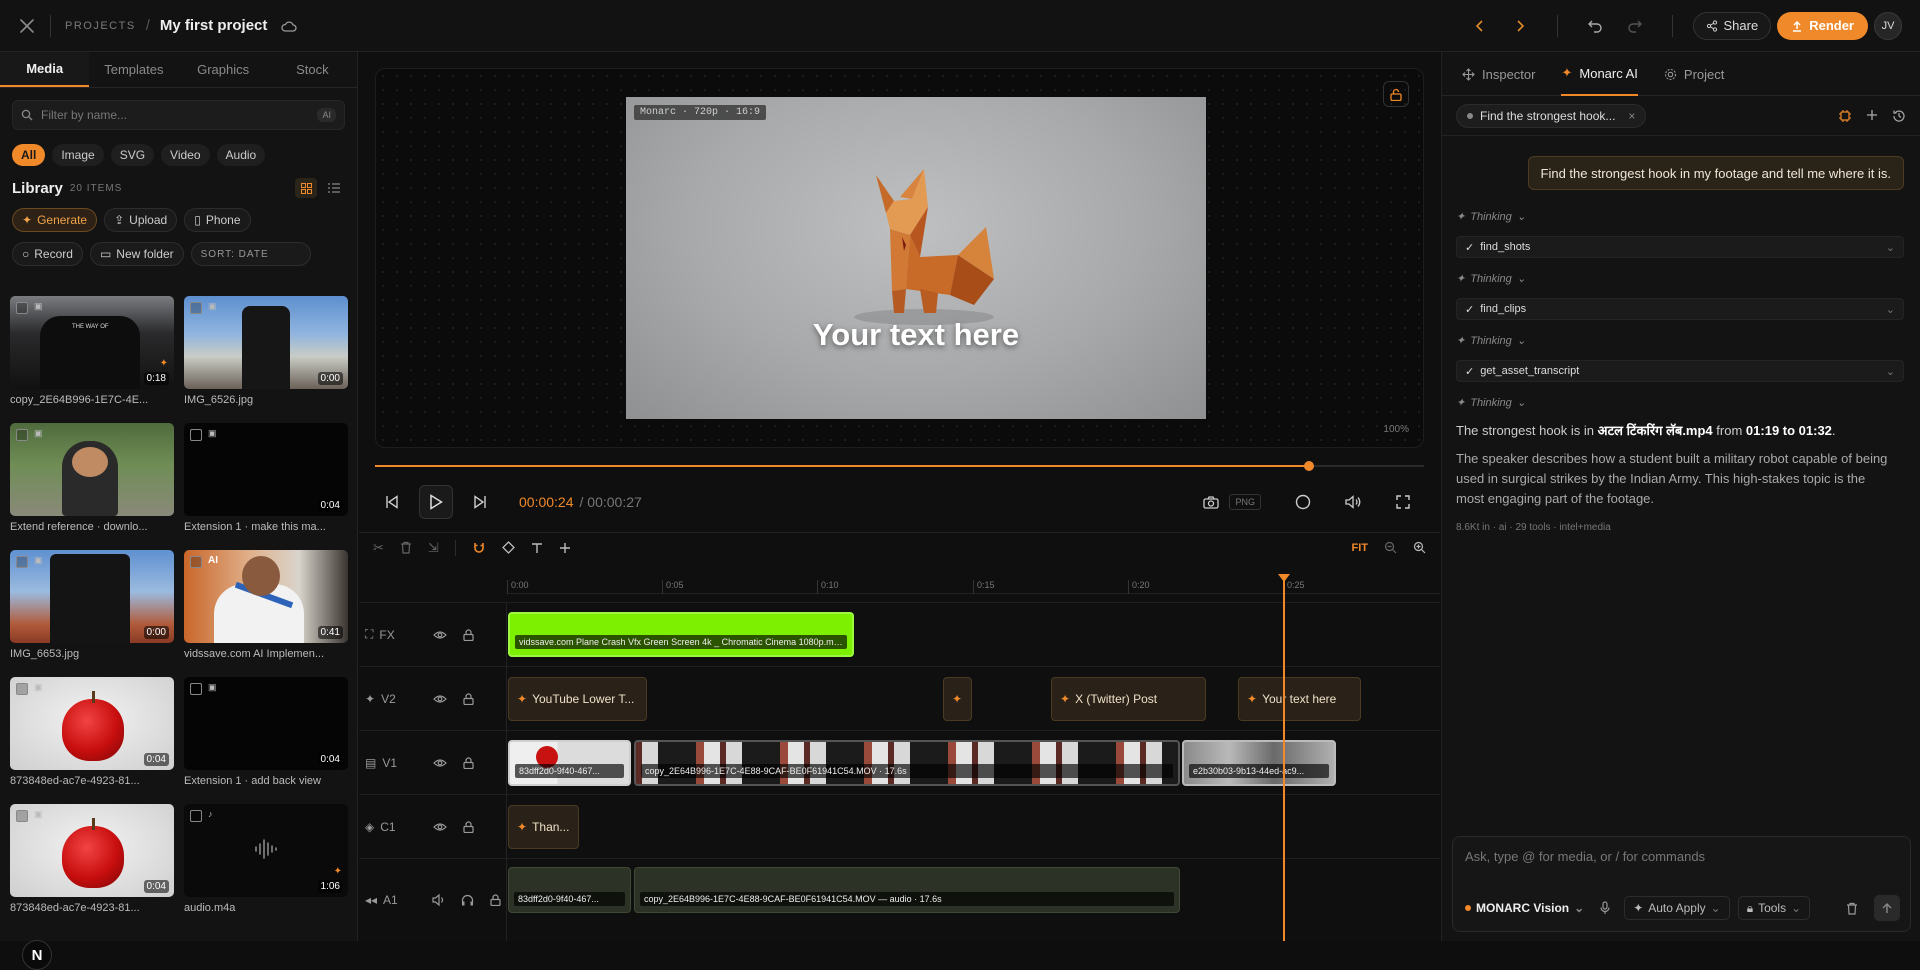 The image size is (1920, 970). What do you see at coordinates (1680, 371) in the screenshot?
I see `tool-call: ✓ get_asset_transcript ⌄` at bounding box center [1680, 371].